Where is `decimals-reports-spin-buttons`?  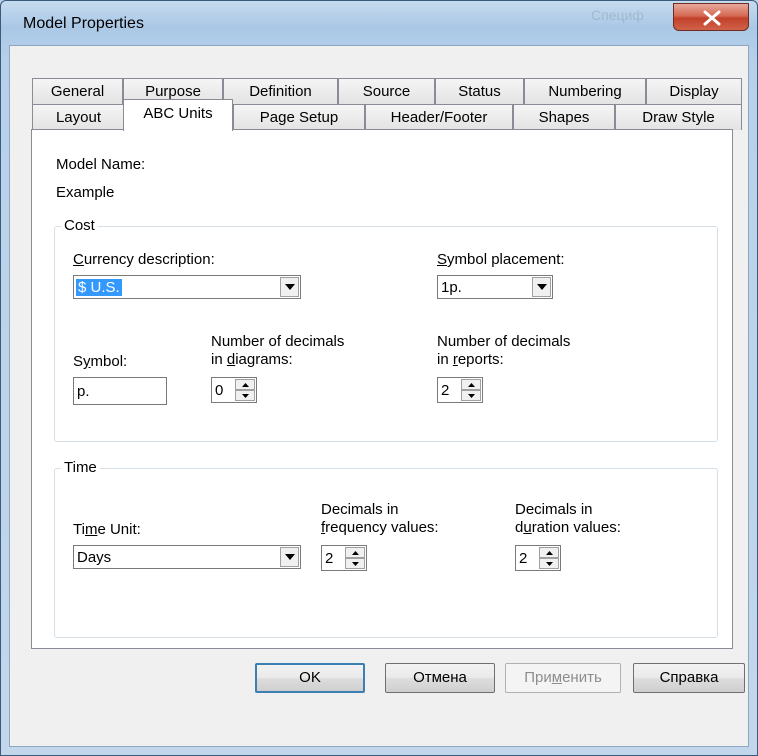
decimals-reports-spin-buttons is located at coordinates (471, 390).